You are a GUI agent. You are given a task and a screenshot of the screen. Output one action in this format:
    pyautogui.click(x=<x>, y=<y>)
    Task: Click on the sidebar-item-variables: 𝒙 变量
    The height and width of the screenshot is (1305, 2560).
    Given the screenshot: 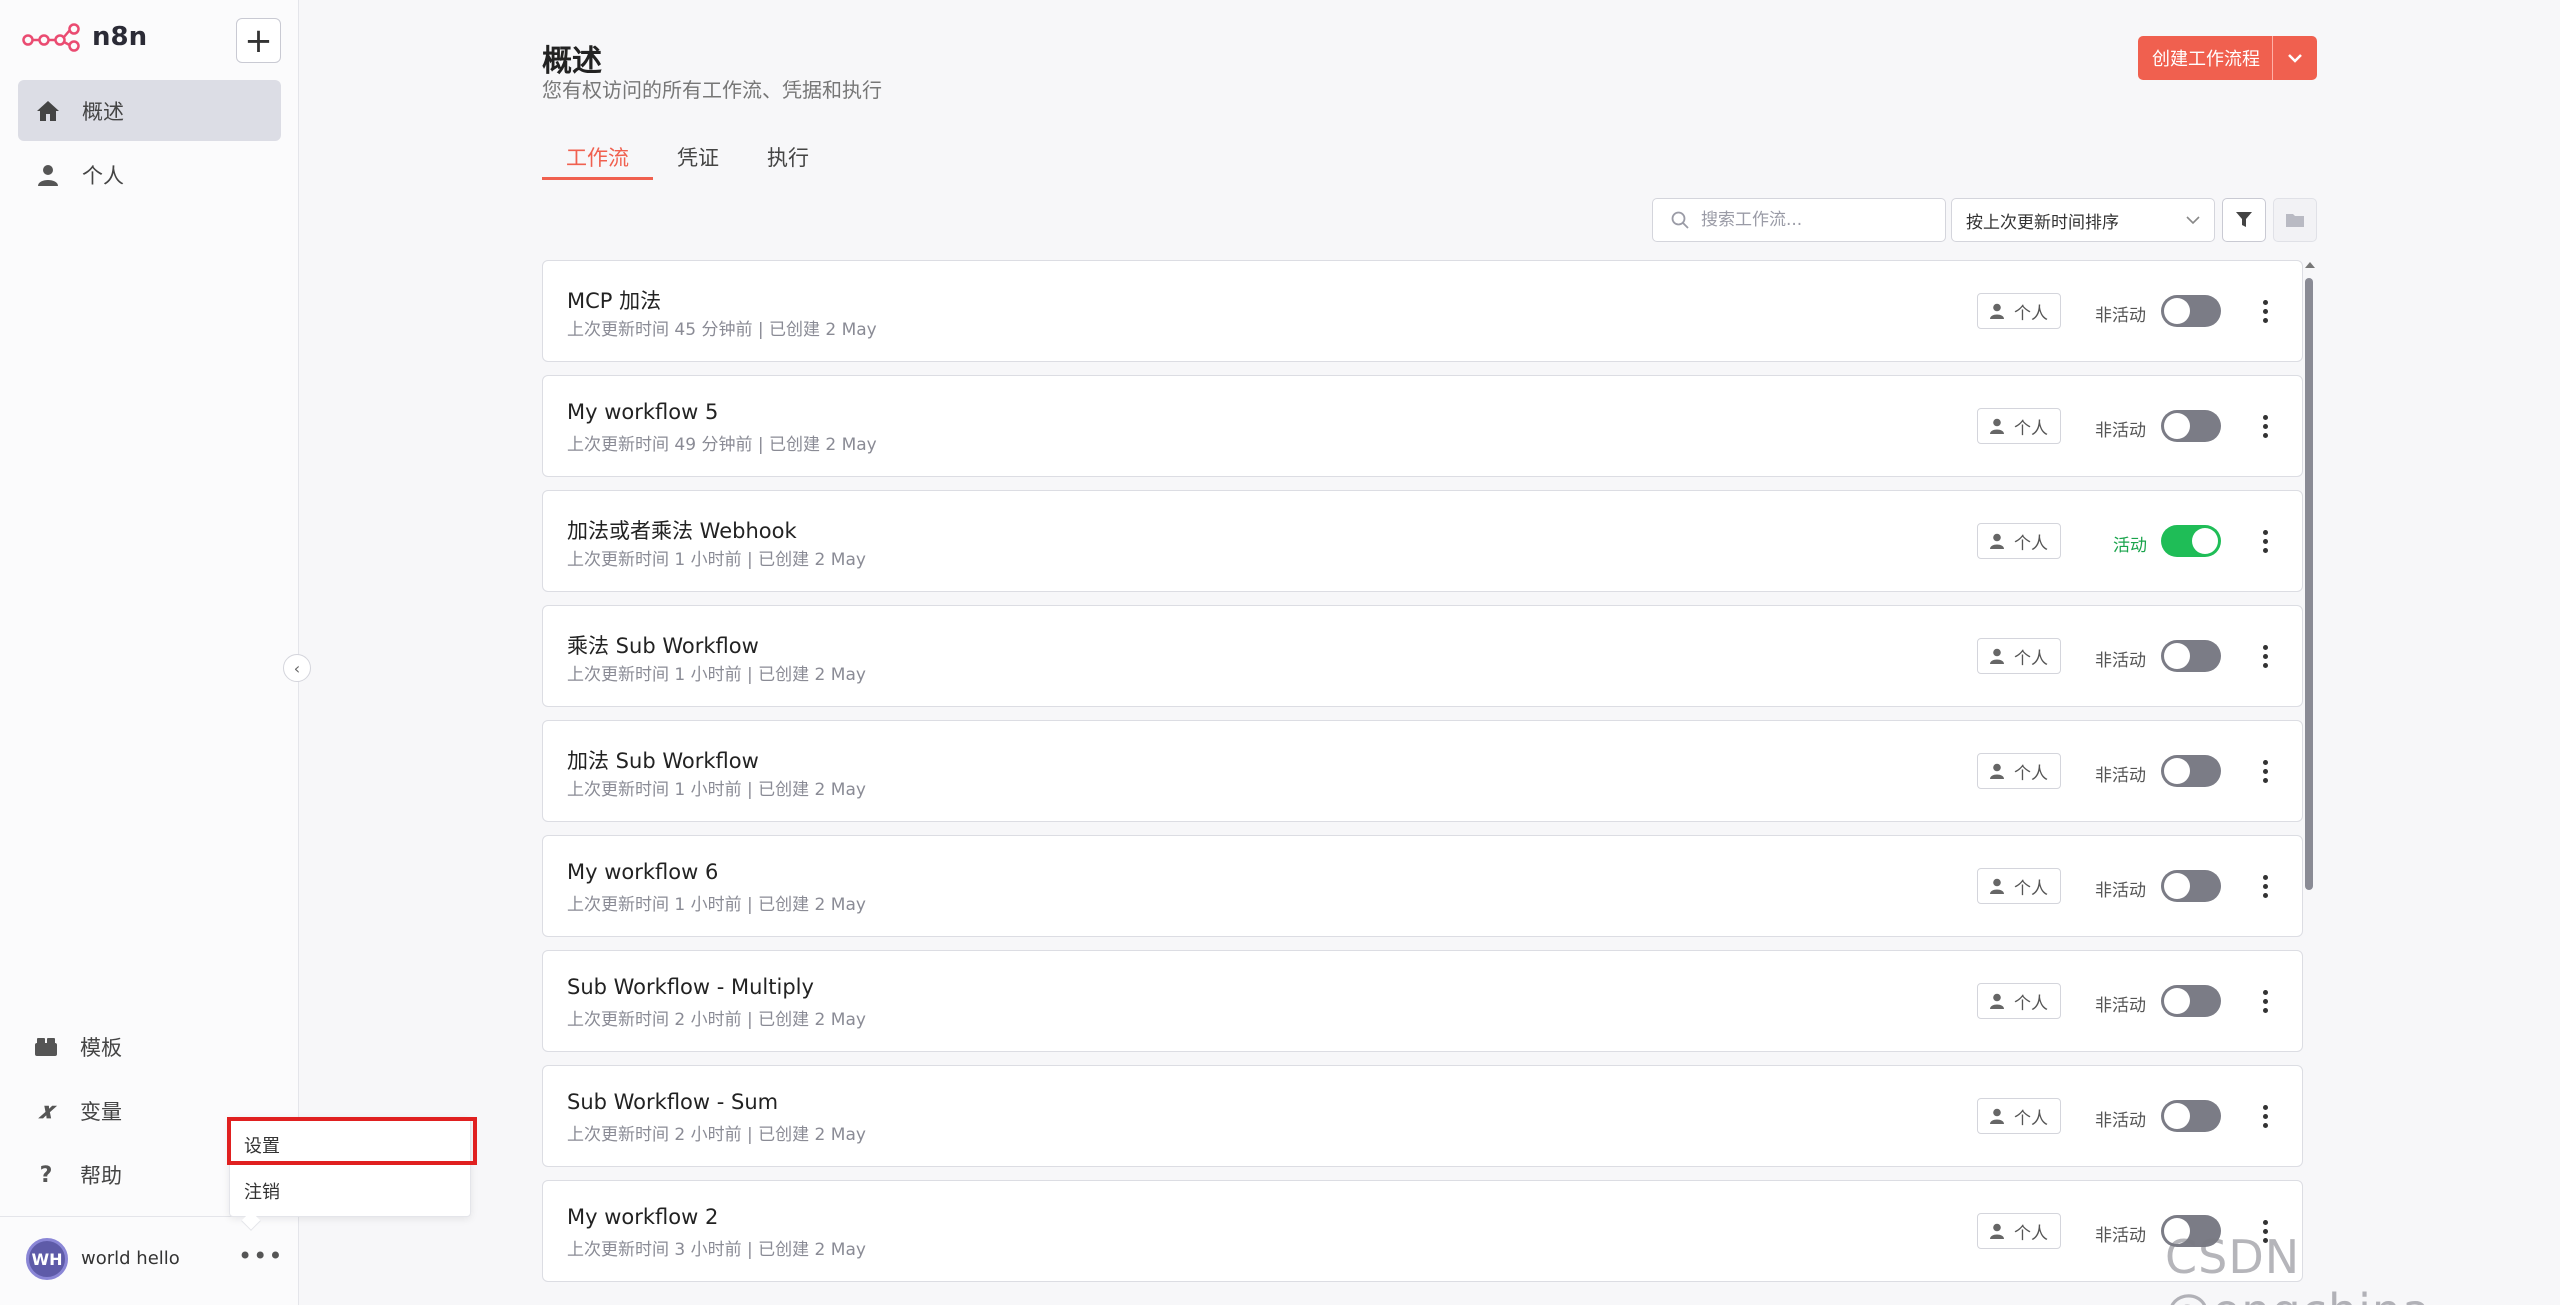 What is the action you would take?
    pyautogui.click(x=78, y=1111)
    